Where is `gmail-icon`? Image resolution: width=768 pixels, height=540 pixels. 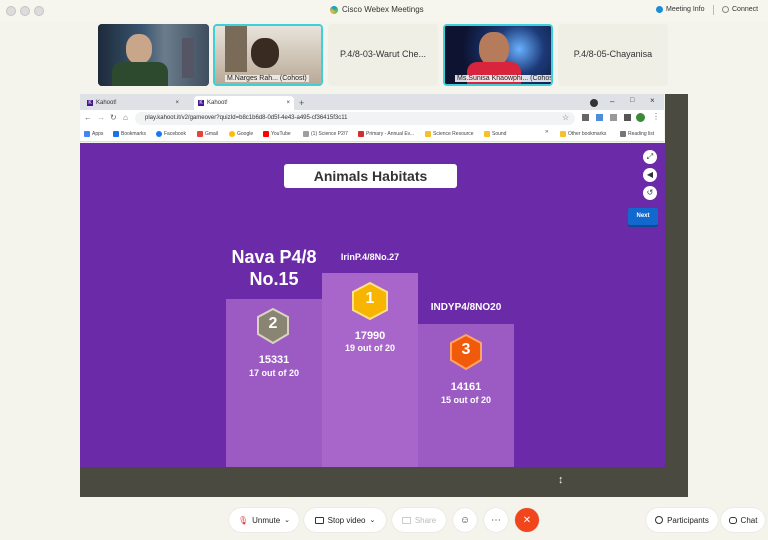 gmail-icon is located at coordinates (200, 134).